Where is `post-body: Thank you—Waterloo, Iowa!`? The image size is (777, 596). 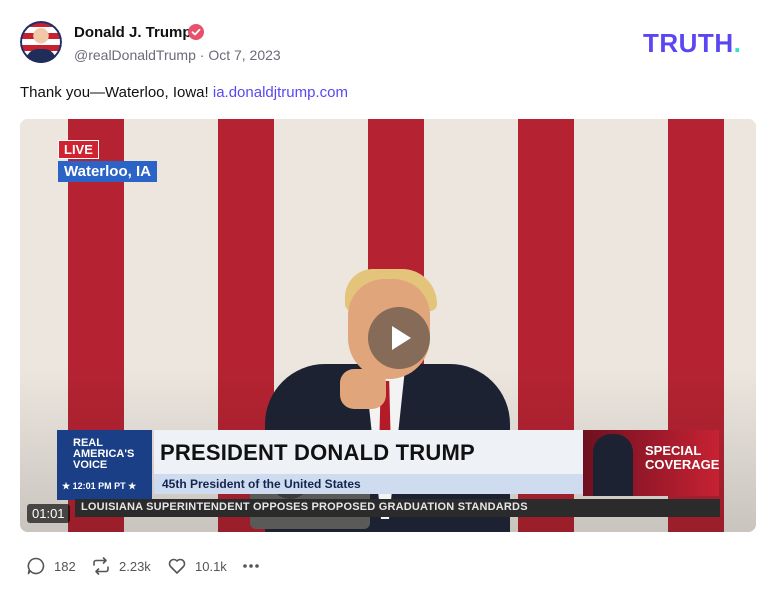 post-body: Thank you—Waterloo, Iowa! is located at coordinates (114, 92).